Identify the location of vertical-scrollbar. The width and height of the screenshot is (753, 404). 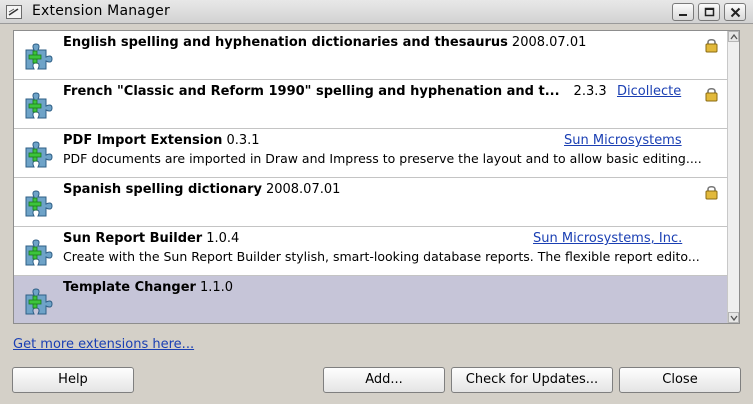
(733, 177).